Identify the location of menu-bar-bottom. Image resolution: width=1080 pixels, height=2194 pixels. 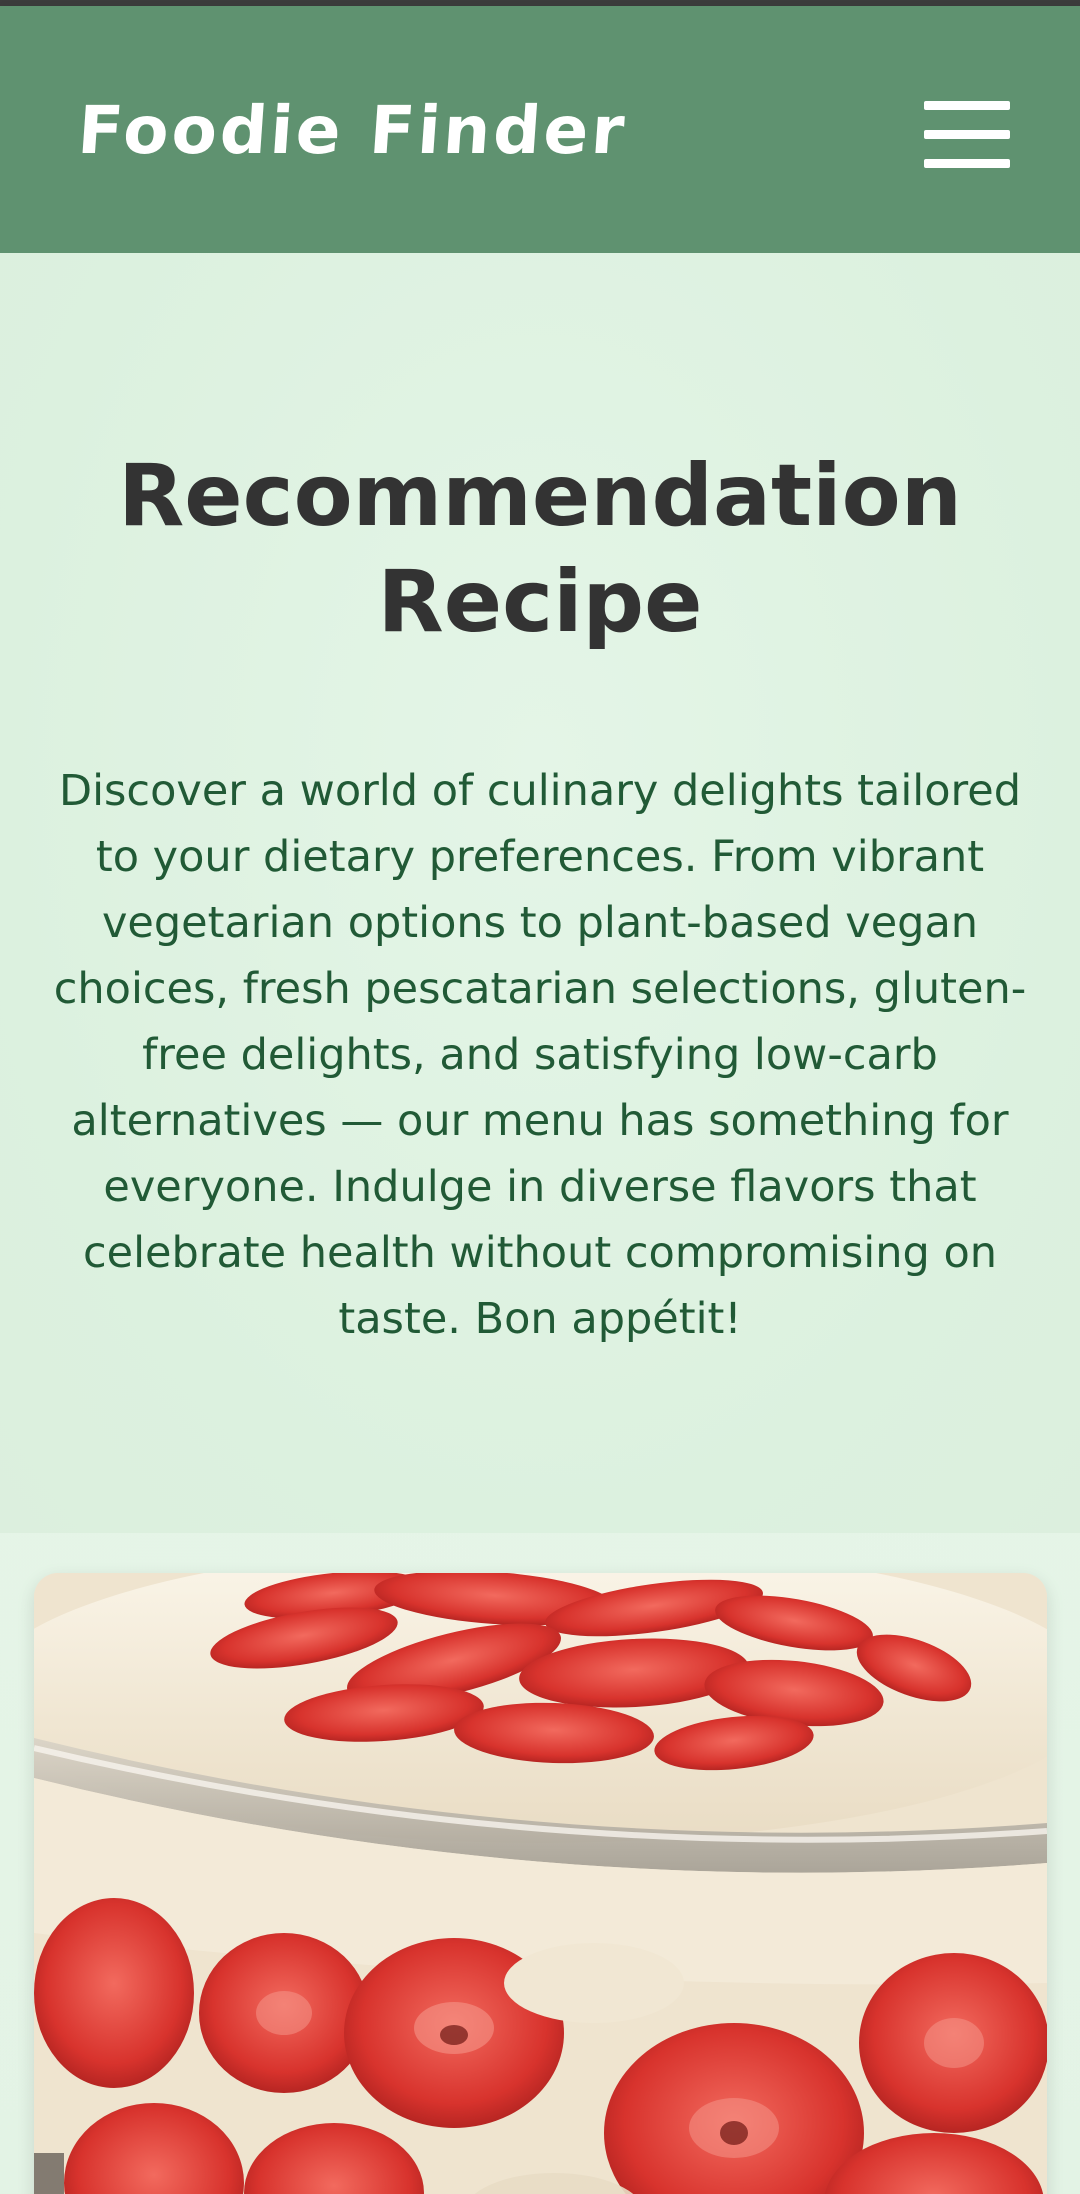
(967, 163).